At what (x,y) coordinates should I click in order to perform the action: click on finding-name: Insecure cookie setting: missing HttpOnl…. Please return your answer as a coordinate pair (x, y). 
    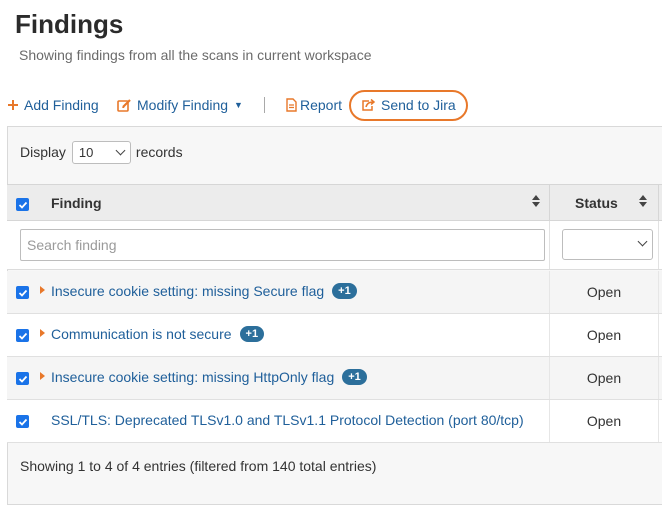
    Looking at the image, I should click on (209, 377).